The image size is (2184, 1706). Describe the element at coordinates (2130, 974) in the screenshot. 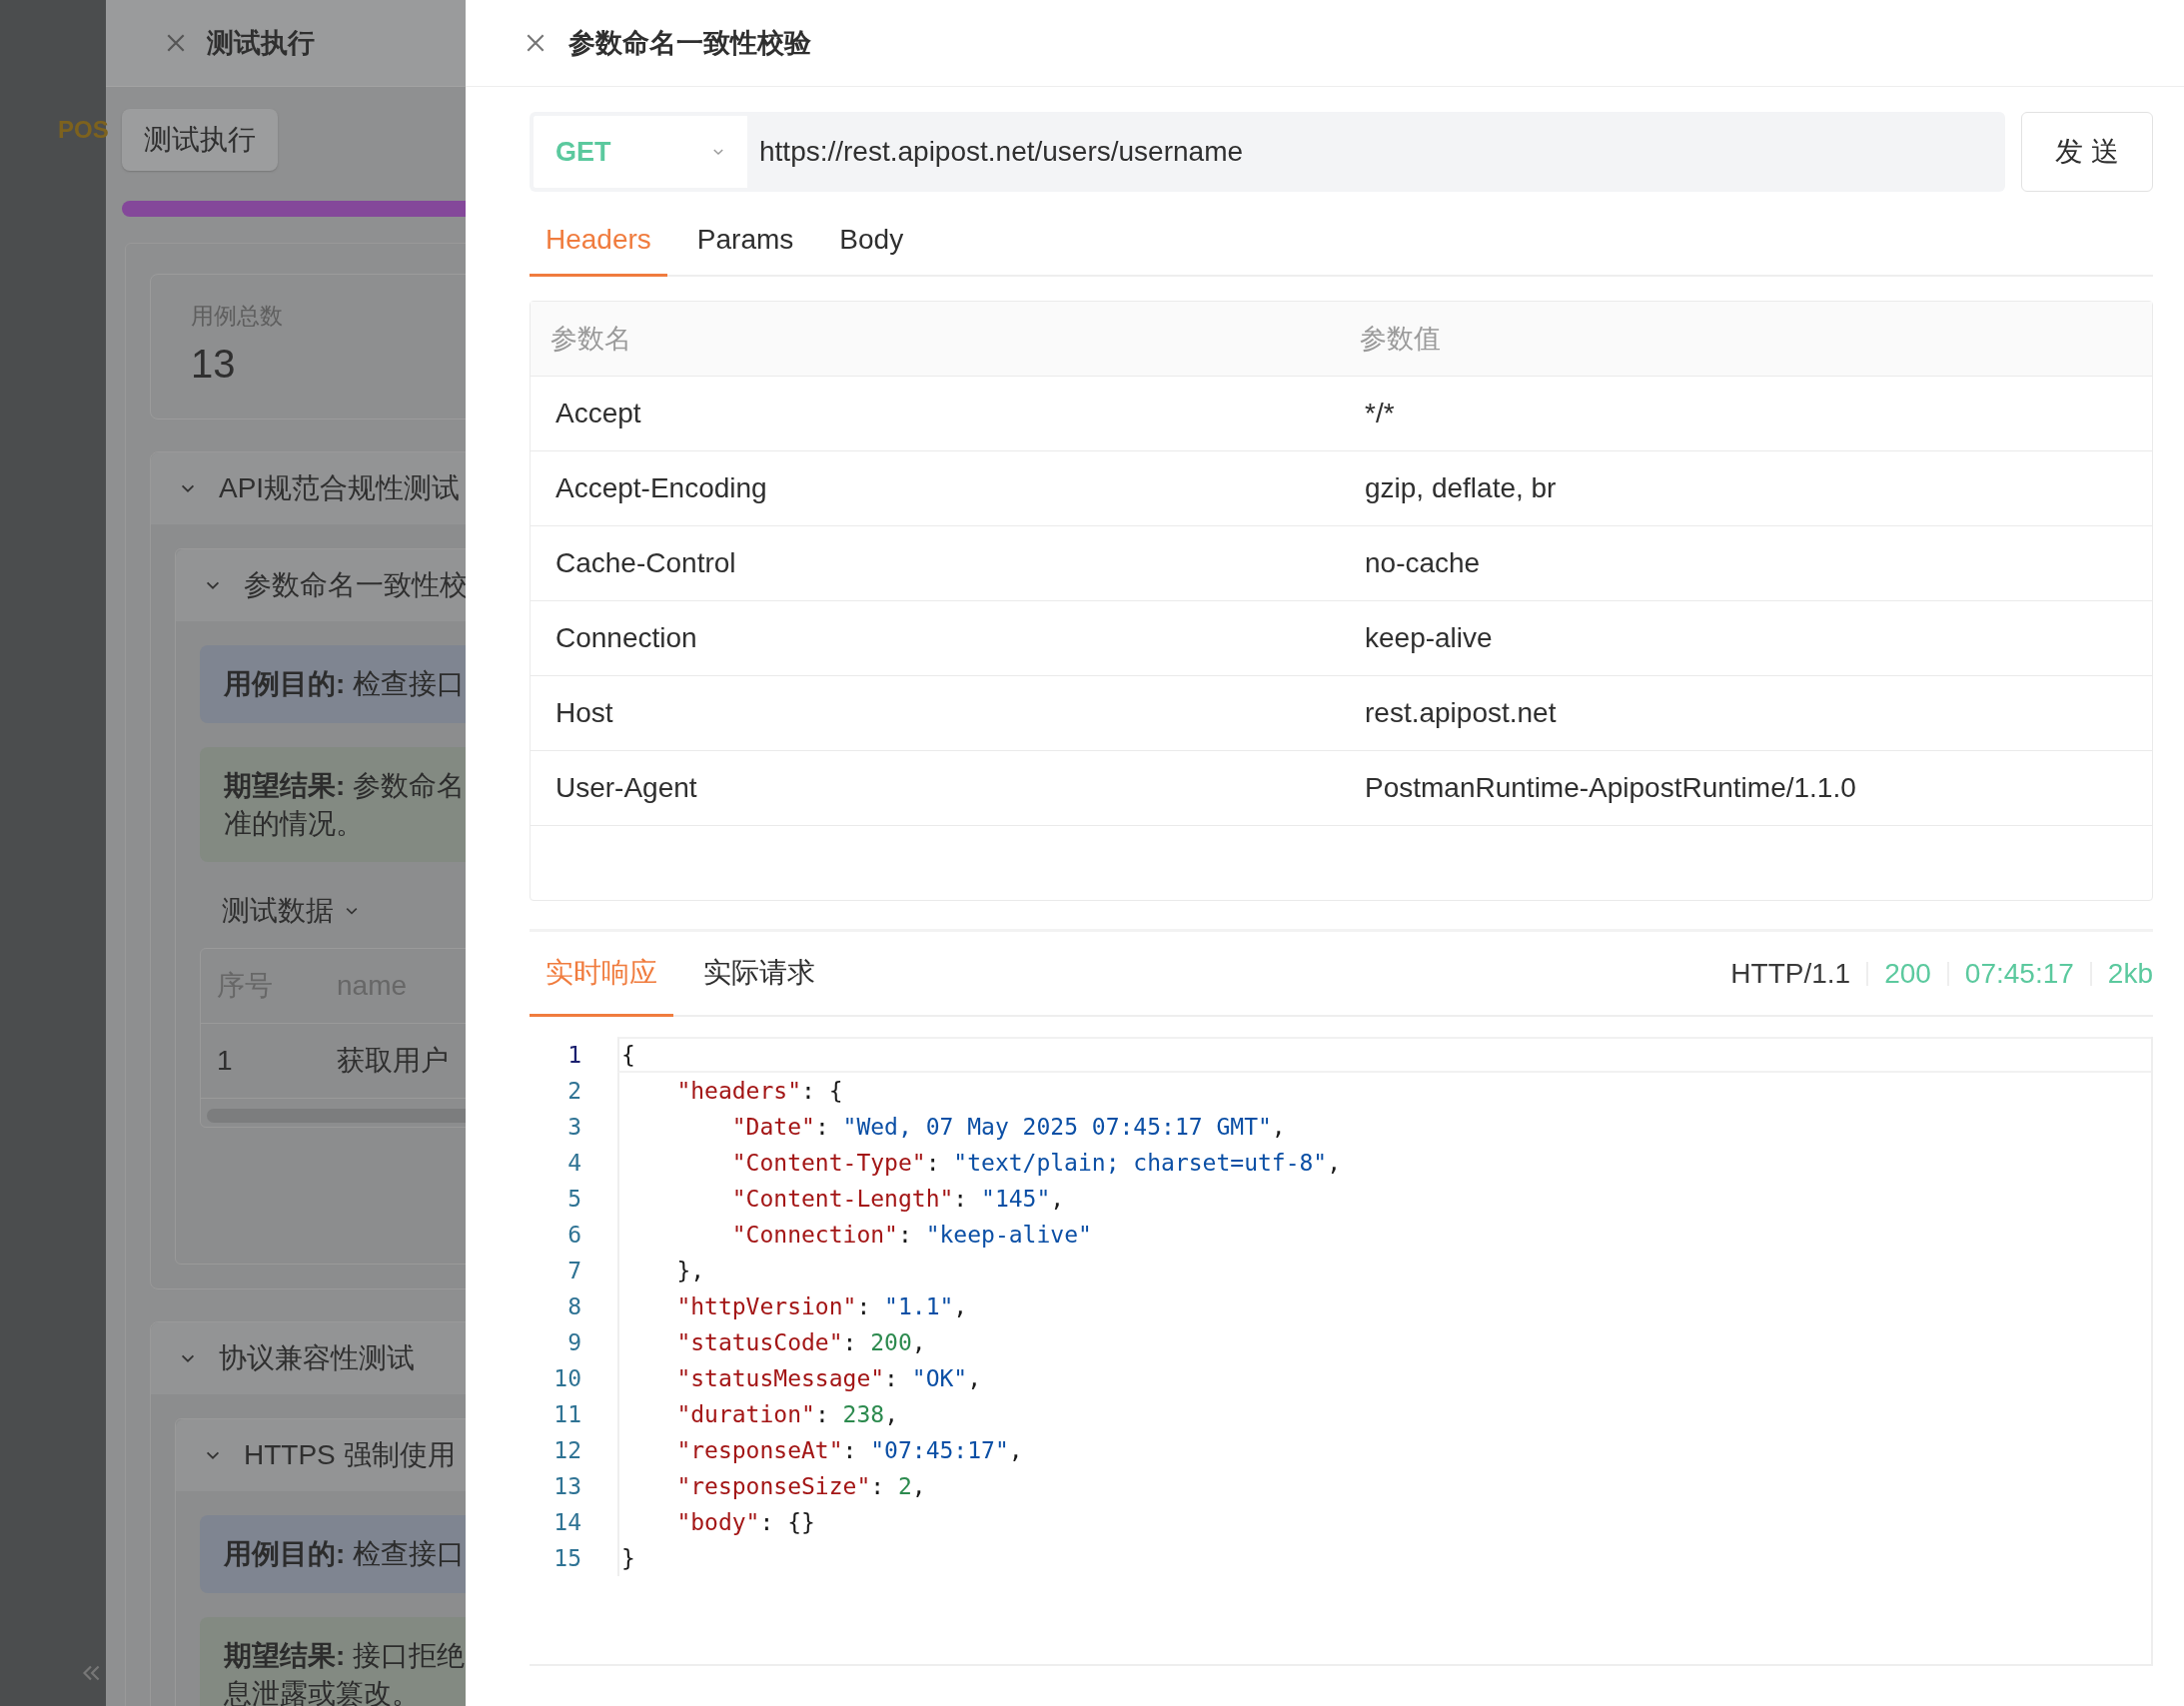

I see `status-text: 2kb` at that location.